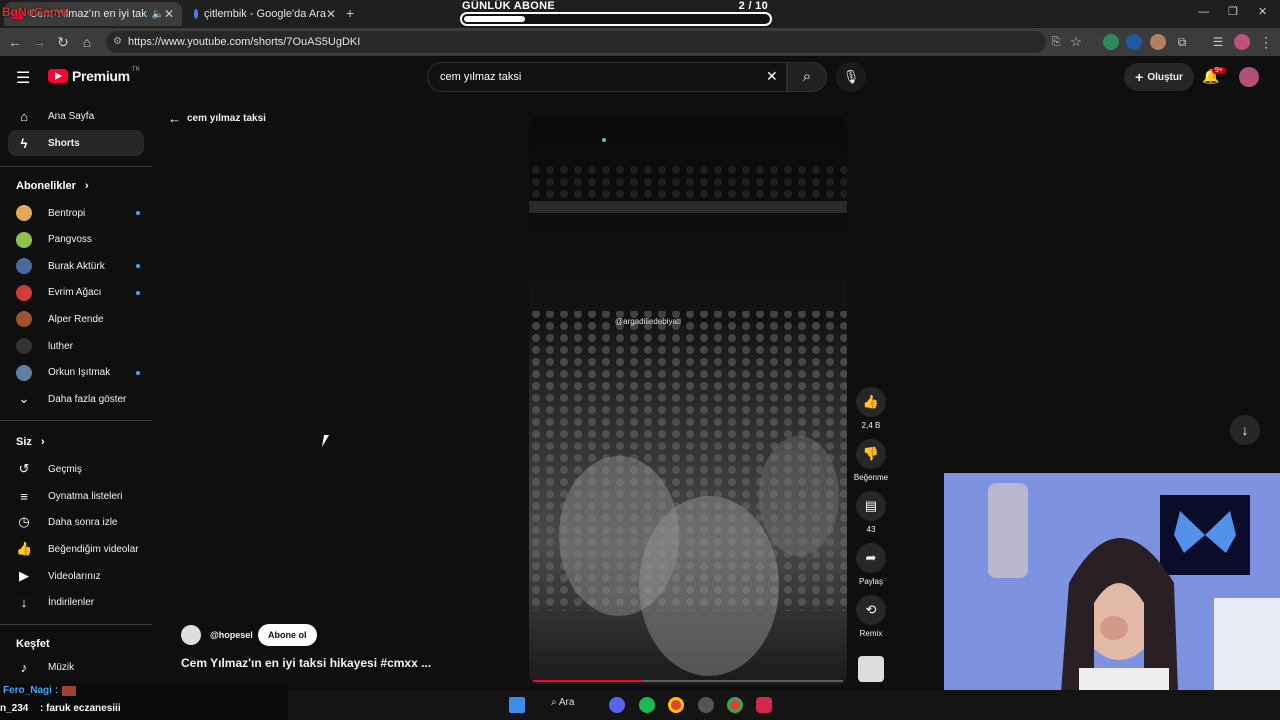 The width and height of the screenshot is (1280, 720). I want to click on notification-badge: 9+, so click(1219, 70).